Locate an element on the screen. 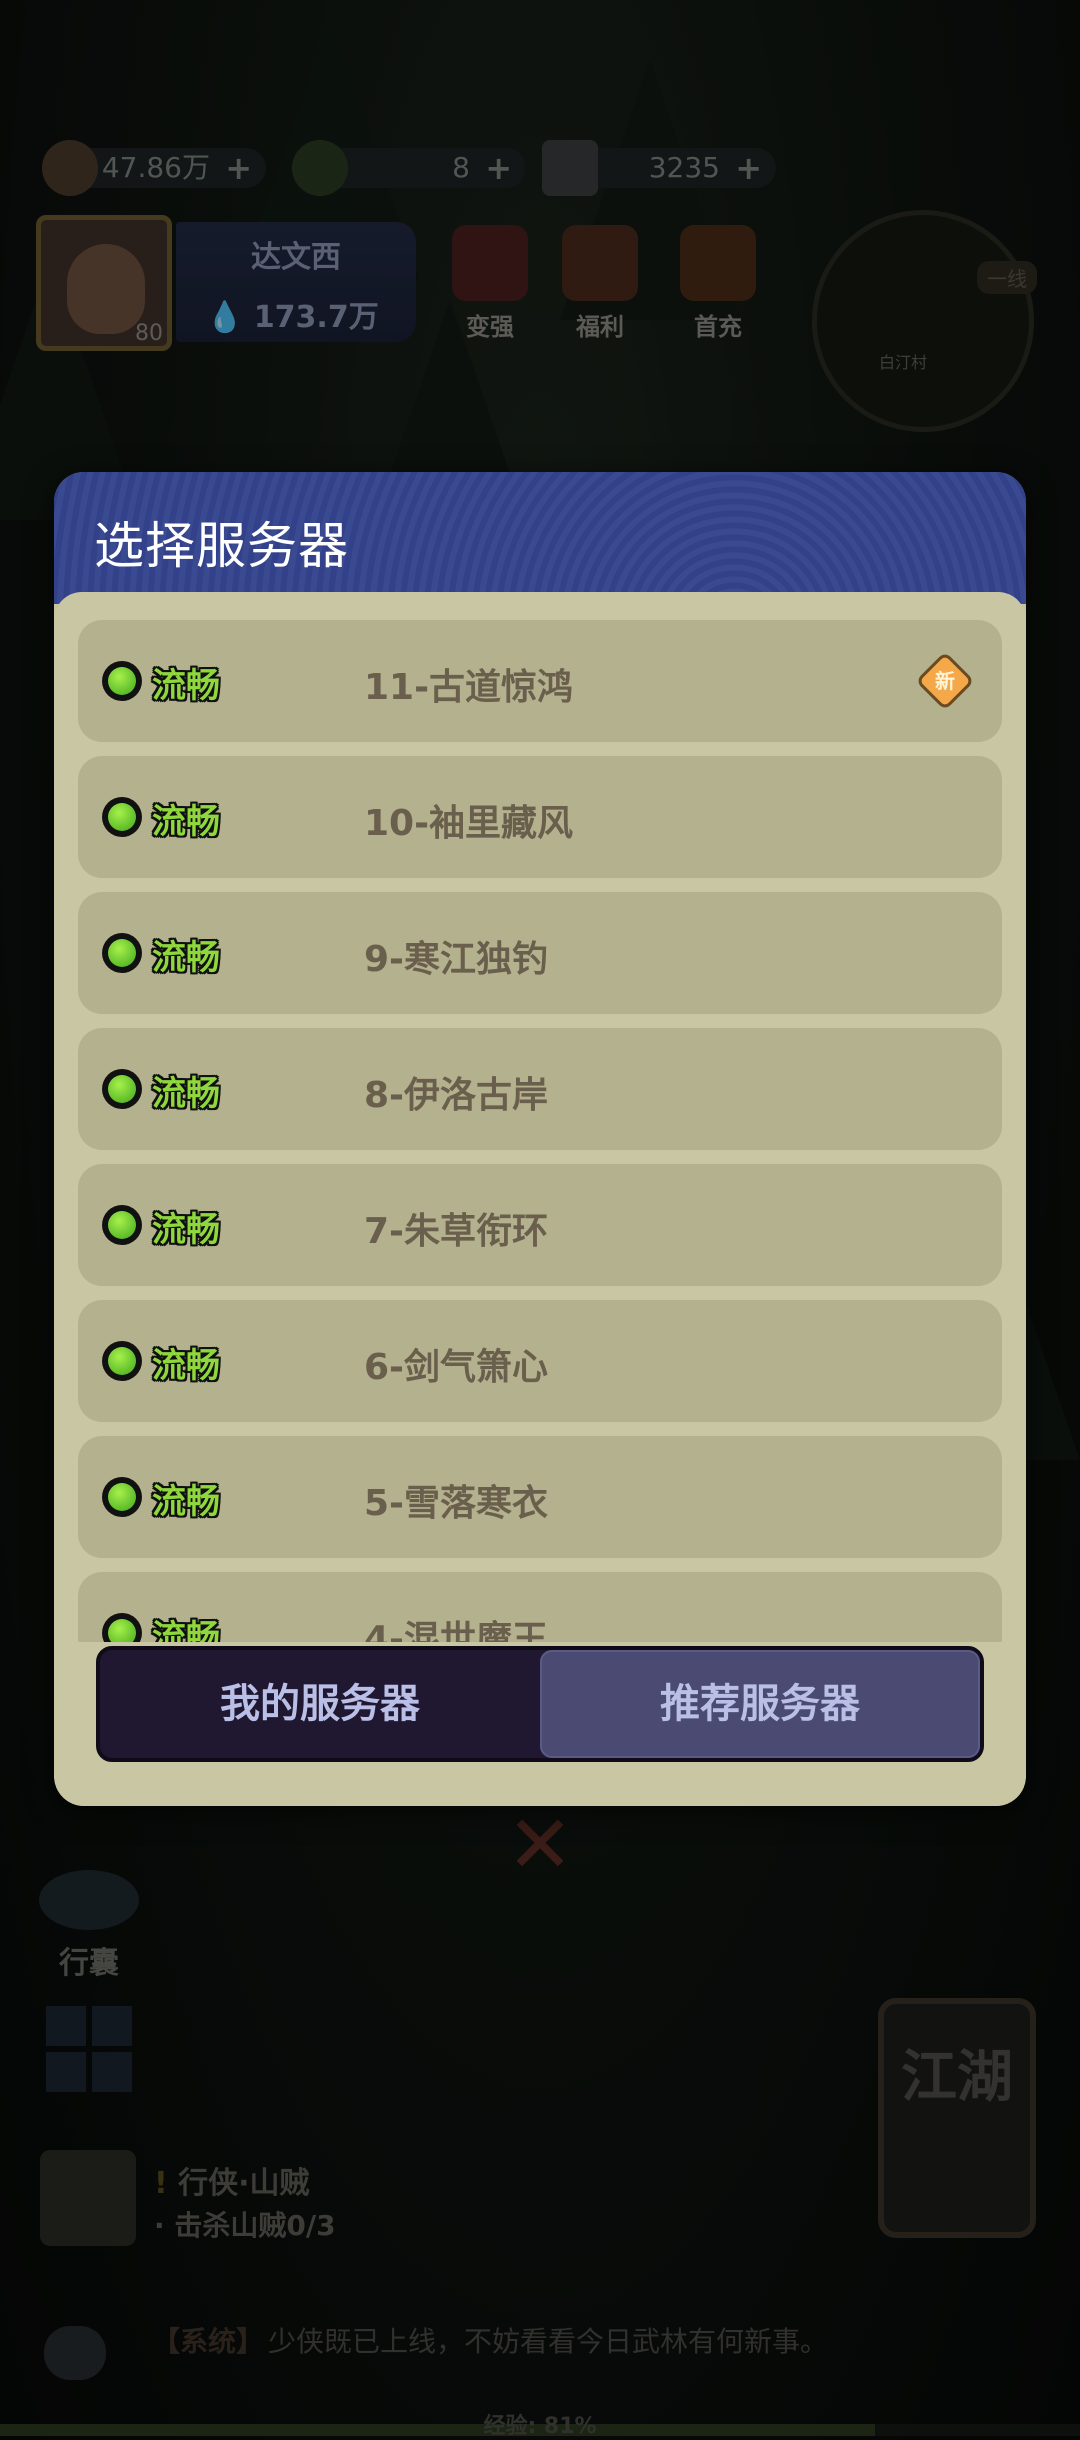 This screenshot has width=1080, height=2440. server-row: 流畅 7-朱草衔环 is located at coordinates (540, 1225).